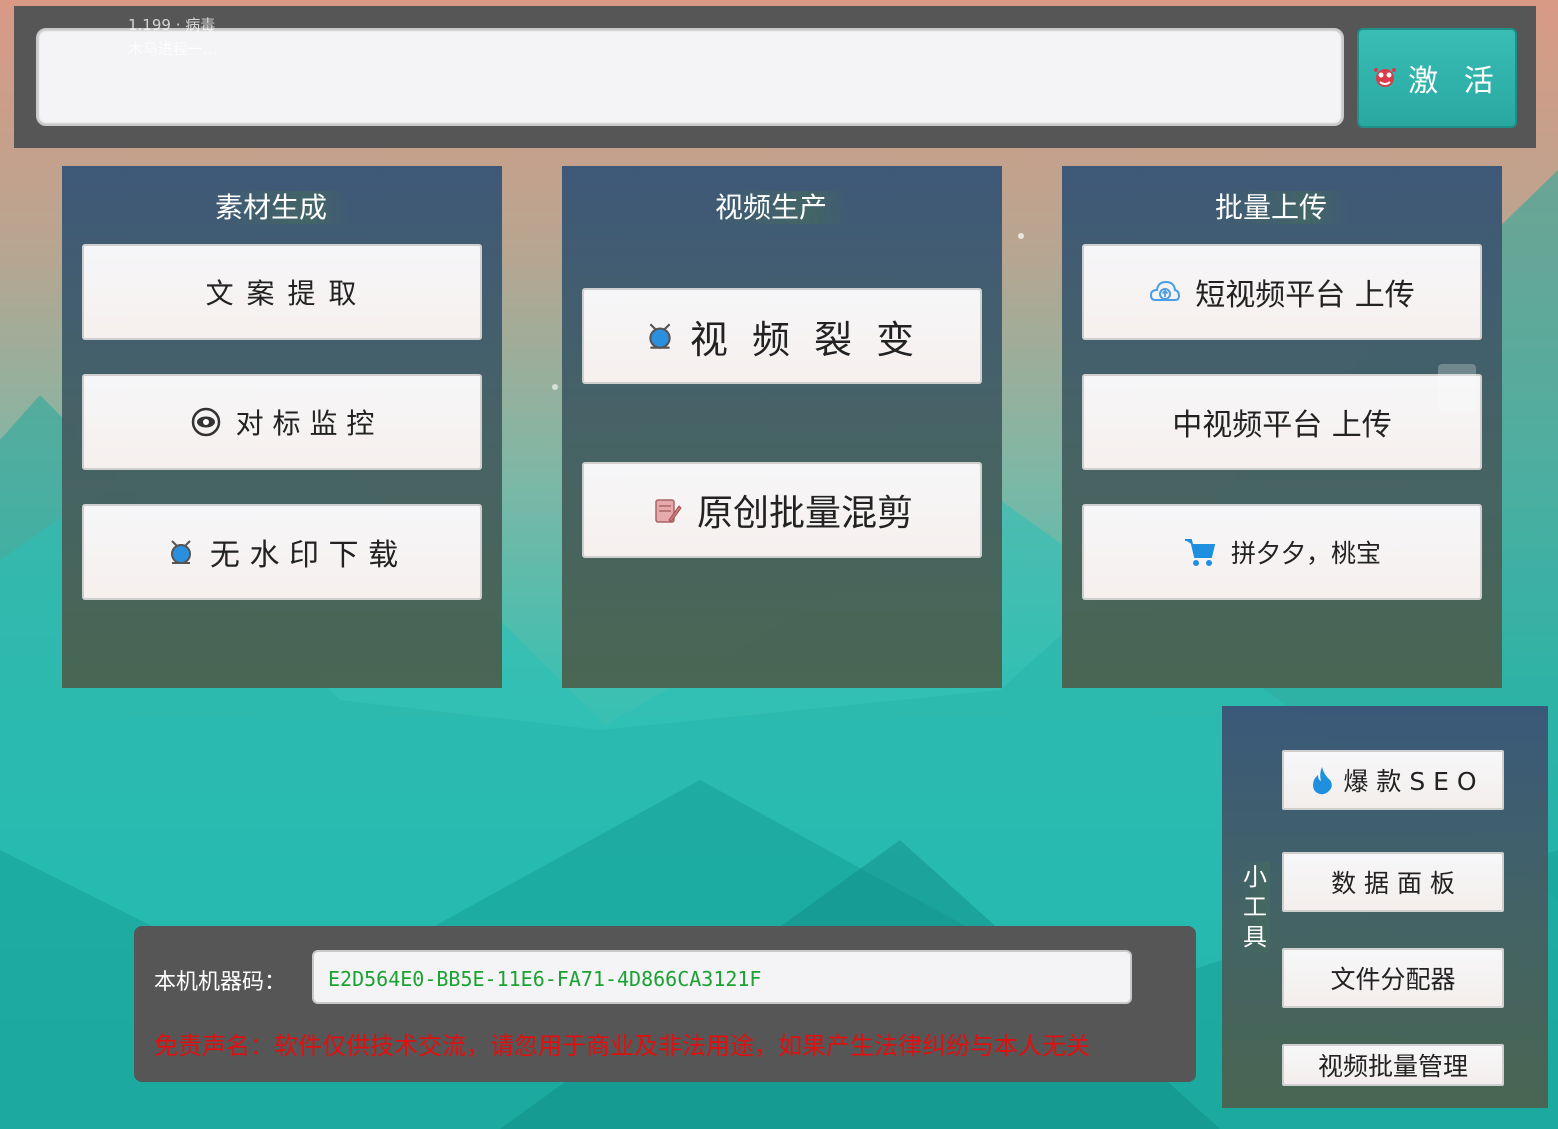  I want to click on original-batch-mix-button: 原创批量混剪, so click(782, 510).